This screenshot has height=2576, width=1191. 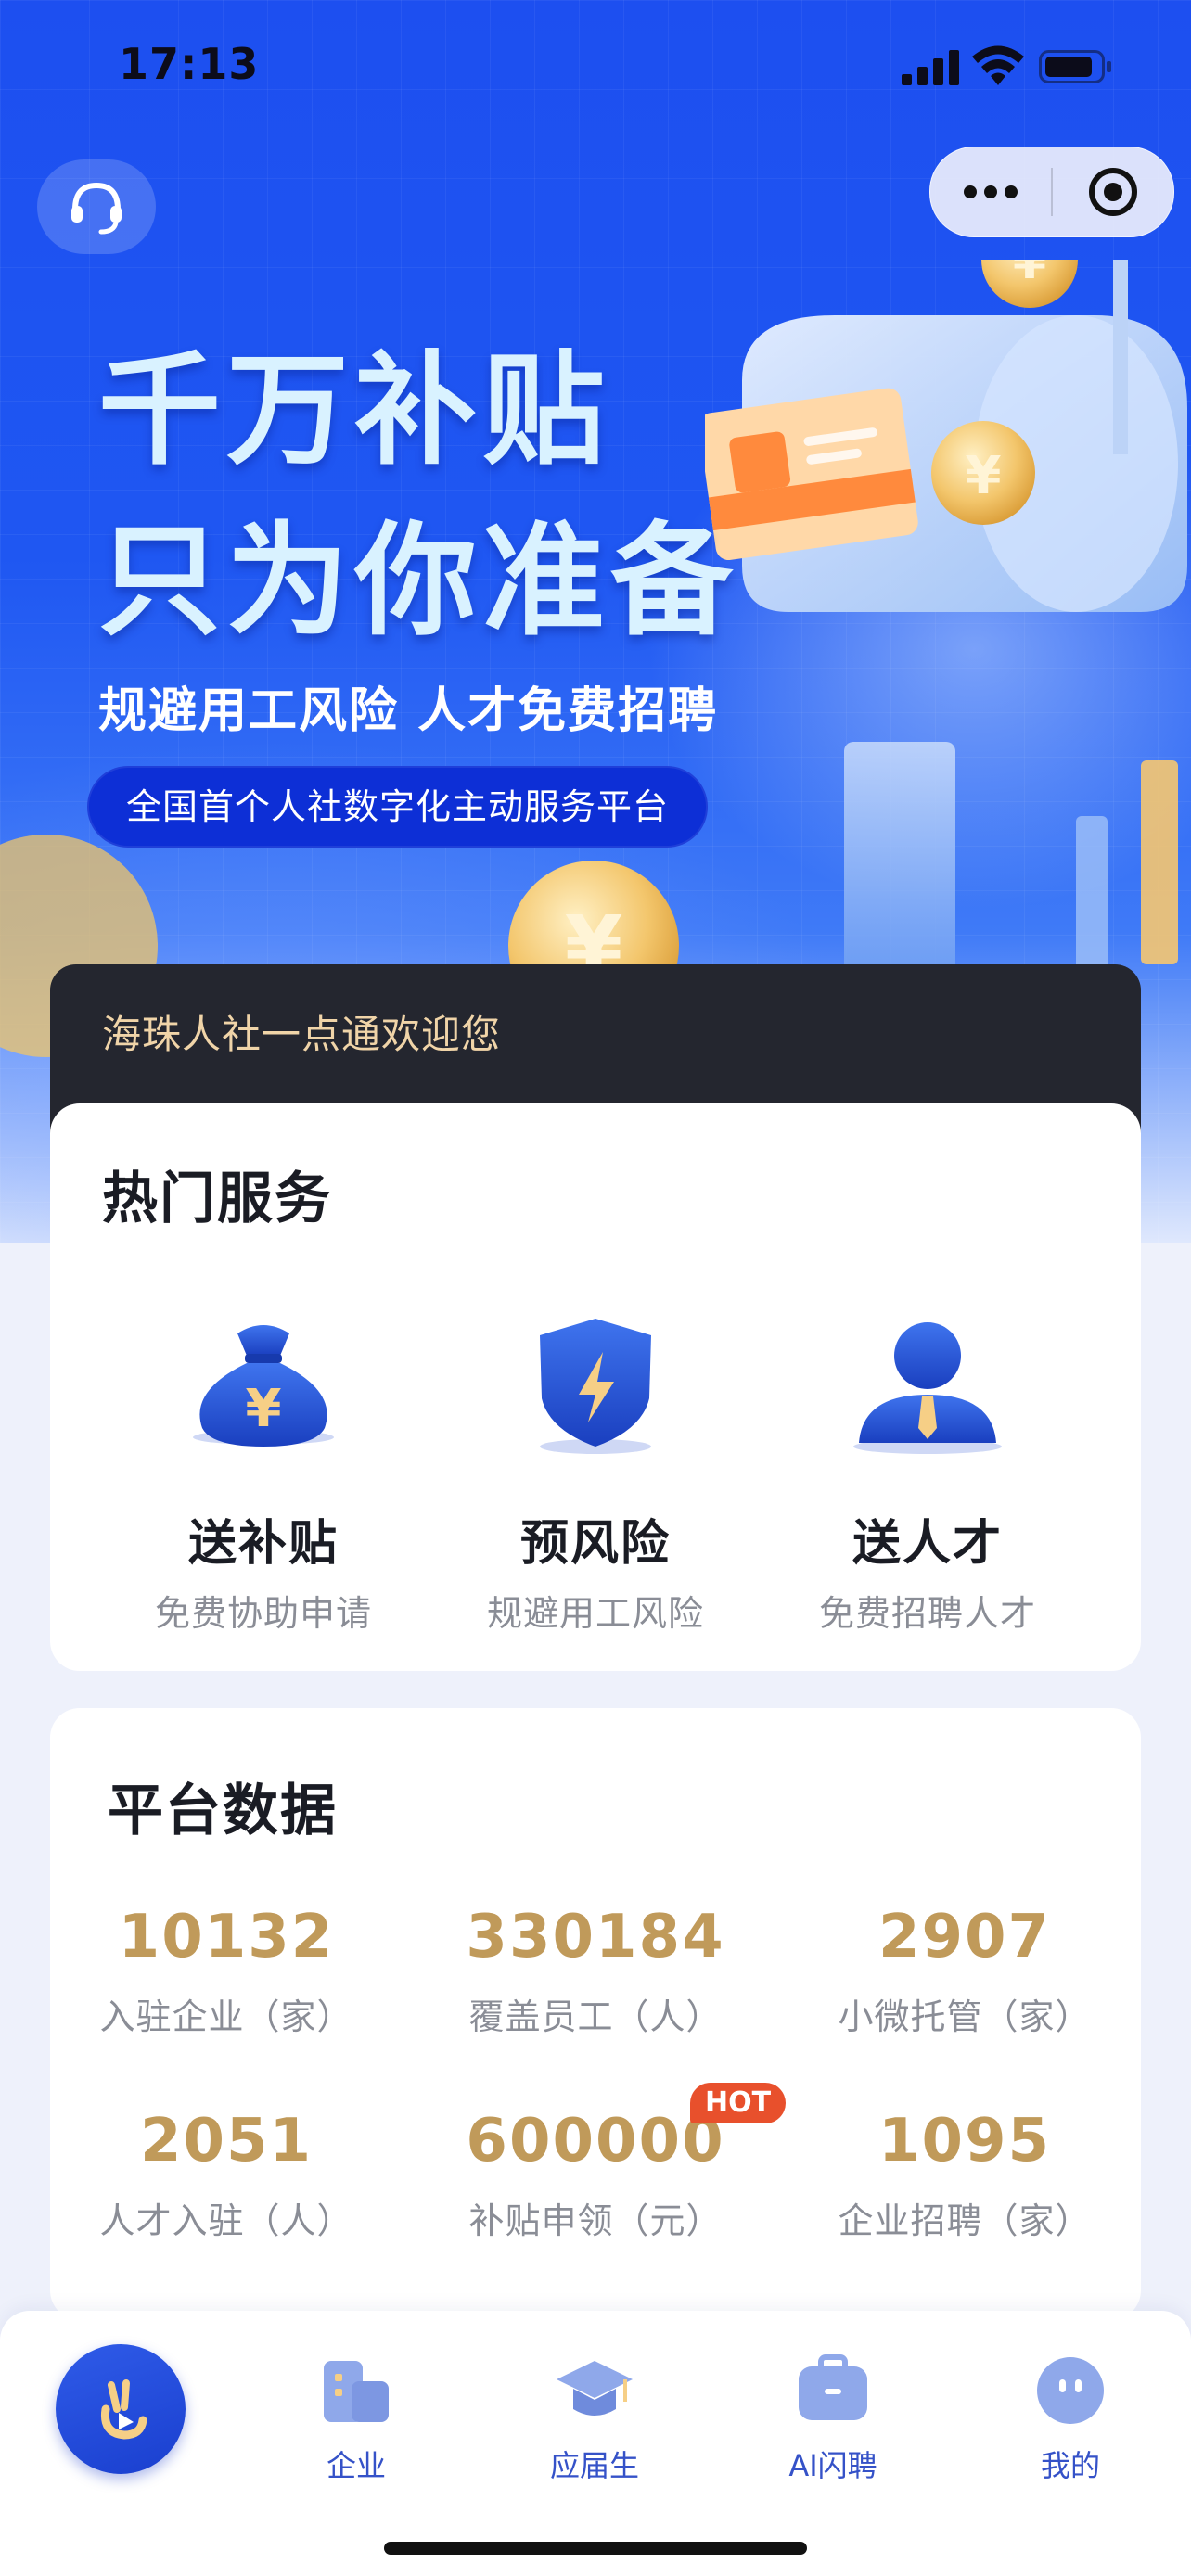 I want to click on section-title: 热门服务, so click(x=217, y=1199).